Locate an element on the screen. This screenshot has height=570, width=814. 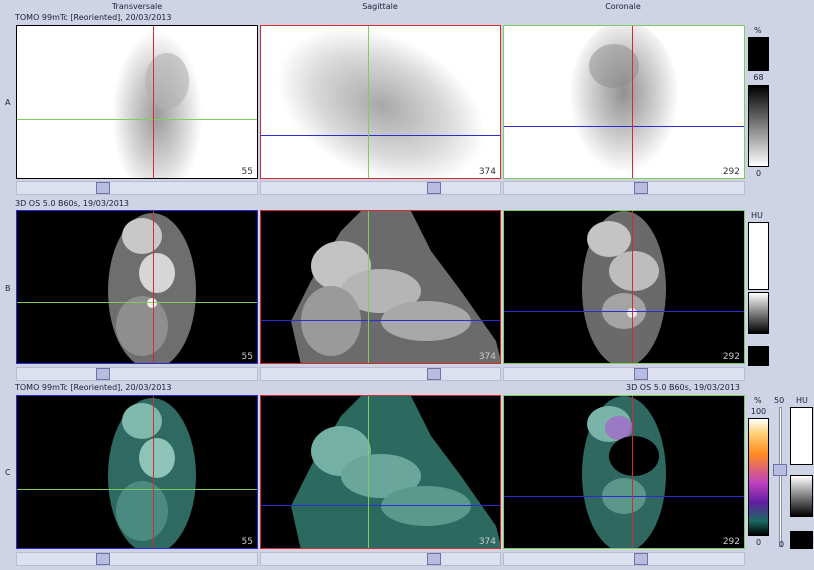
viewport-c-coronale: 292 is located at coordinates (624, 472).